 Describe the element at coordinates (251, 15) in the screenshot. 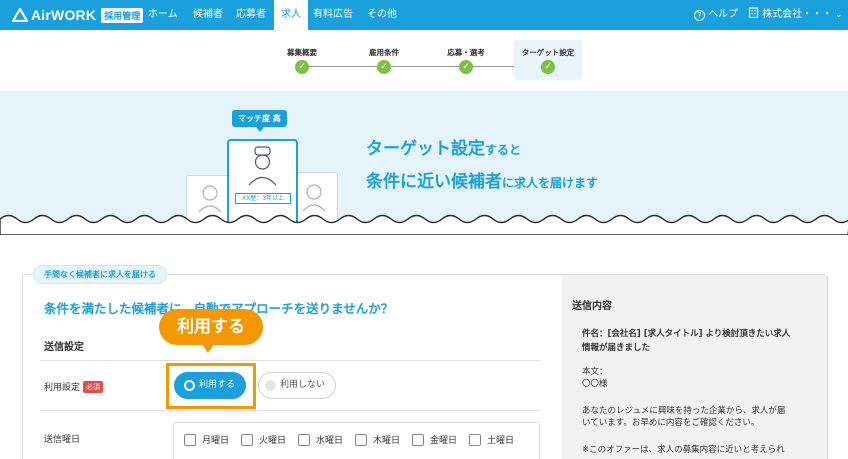

I see `nav-applicants: 応募者` at that location.